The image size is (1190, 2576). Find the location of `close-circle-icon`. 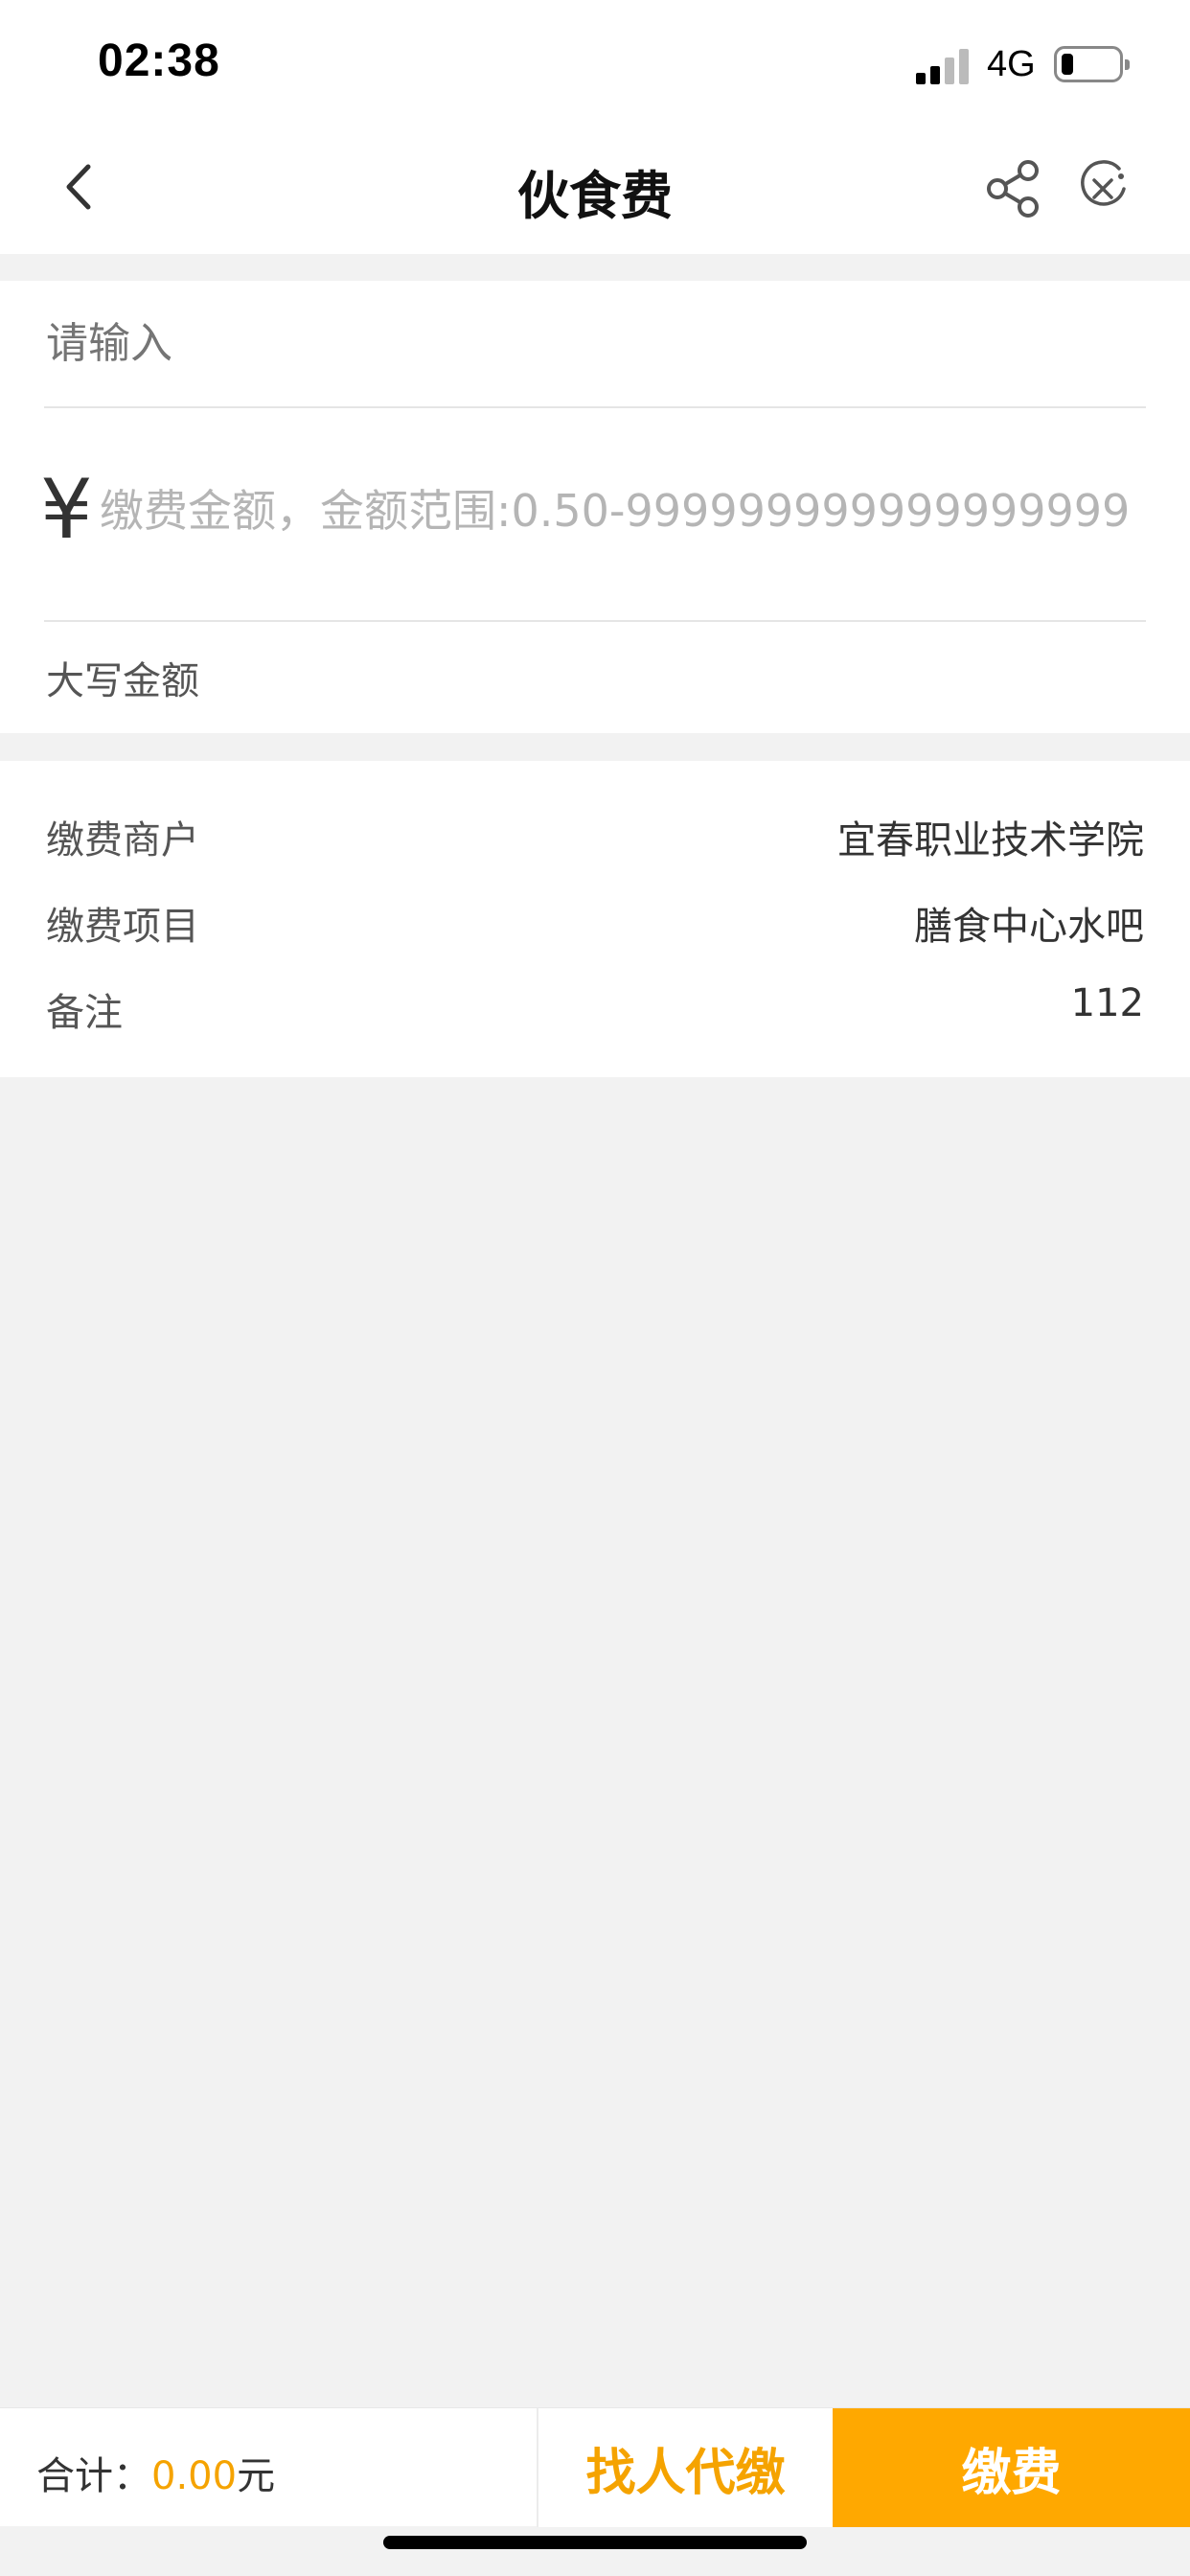

close-circle-icon is located at coordinates (1103, 183).